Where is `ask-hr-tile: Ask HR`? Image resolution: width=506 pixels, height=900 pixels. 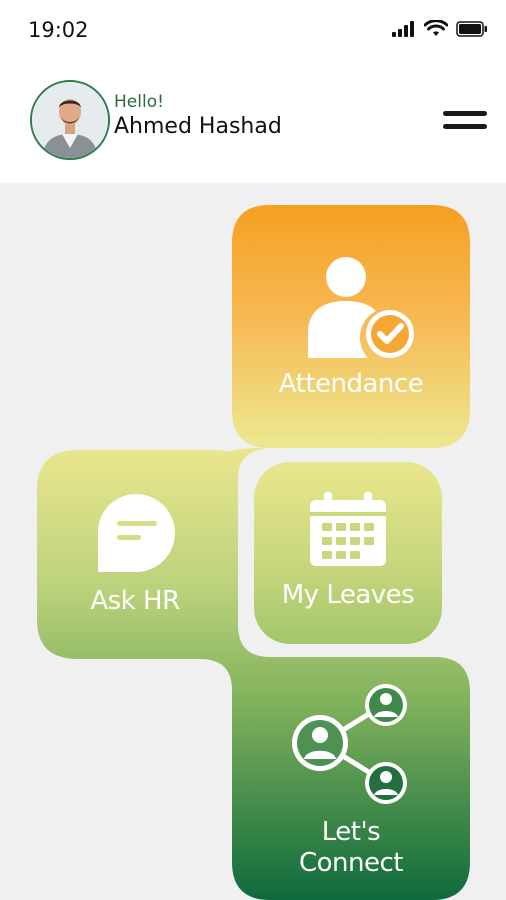 ask-hr-tile: Ask HR is located at coordinates (135, 554).